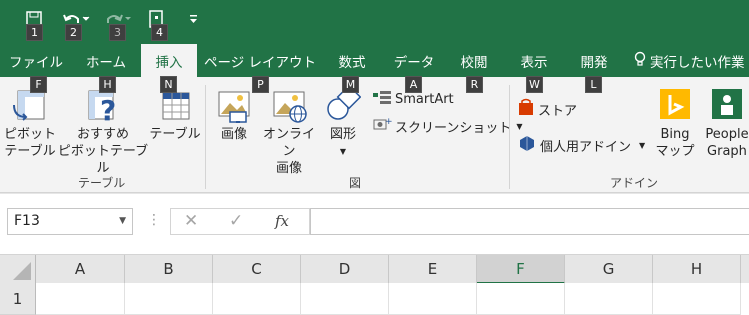 This screenshot has width=749, height=315. What do you see at coordinates (640, 61) in the screenshot?
I see `lightbulb-icon` at bounding box center [640, 61].